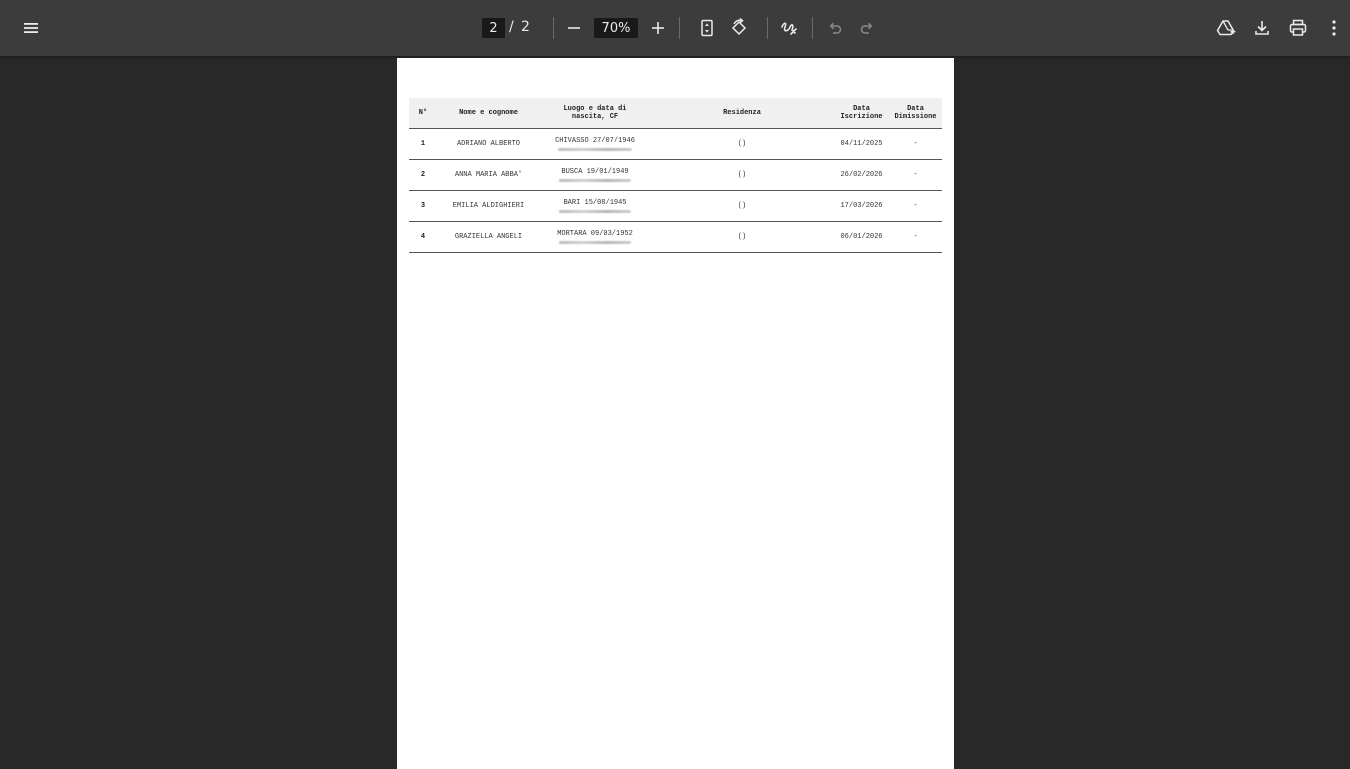 The height and width of the screenshot is (769, 1350). Describe the element at coordinates (595, 175) in the screenshot. I see `row-birth: BUSCA 19/01/1949` at that location.